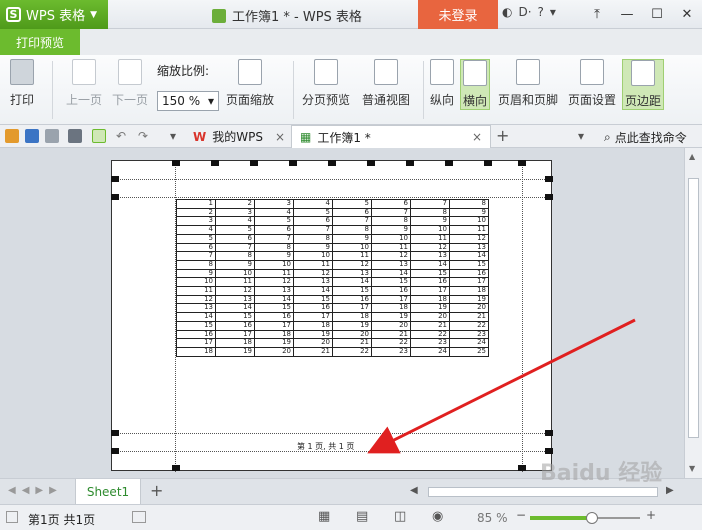 The height and width of the screenshot is (530, 702). I want to click on zoom-in-icon: +, so click(651, 515).